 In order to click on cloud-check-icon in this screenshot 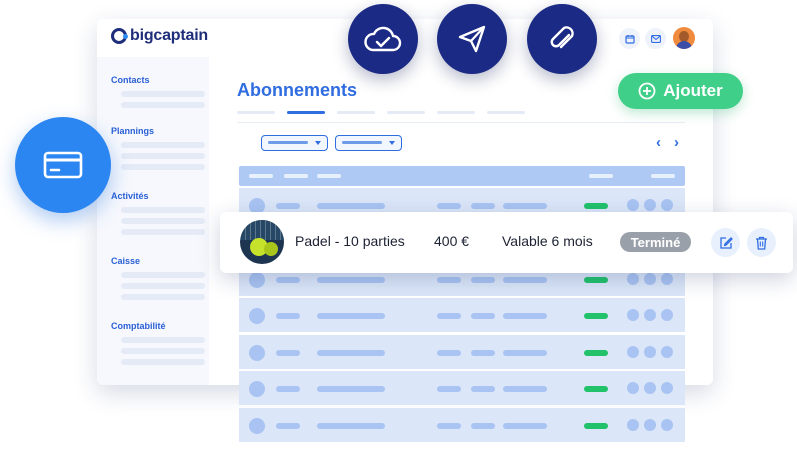, I will do `click(383, 39)`.